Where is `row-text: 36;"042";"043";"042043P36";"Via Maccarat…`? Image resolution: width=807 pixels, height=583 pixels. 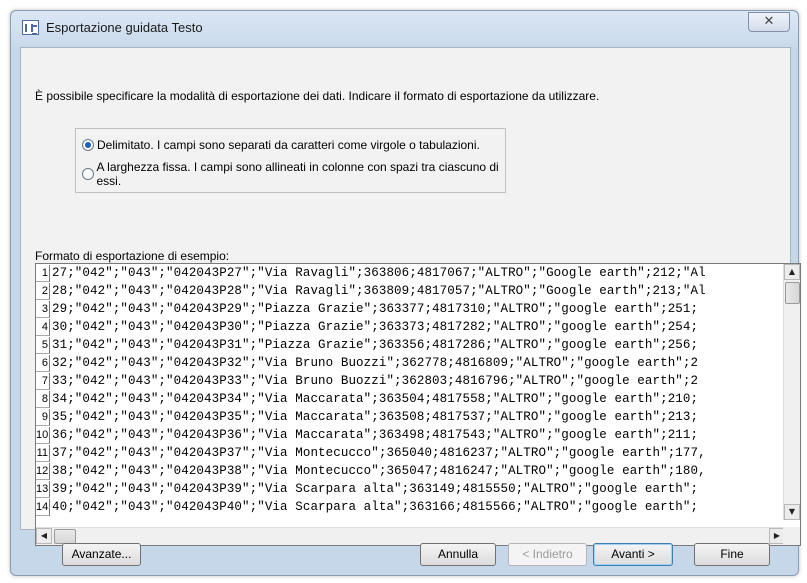 row-text: 36;"042";"043";"042043P36";"Via Maccarat… is located at coordinates (375, 435).